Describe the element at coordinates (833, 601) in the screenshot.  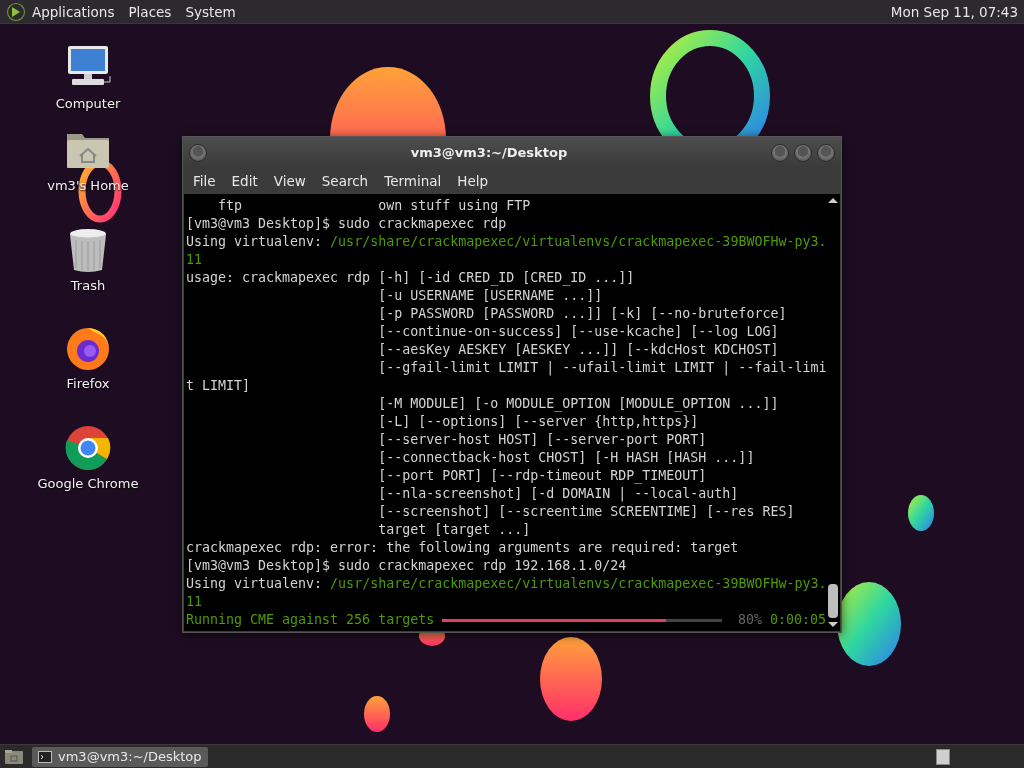
I see `scroll-thumb` at that location.